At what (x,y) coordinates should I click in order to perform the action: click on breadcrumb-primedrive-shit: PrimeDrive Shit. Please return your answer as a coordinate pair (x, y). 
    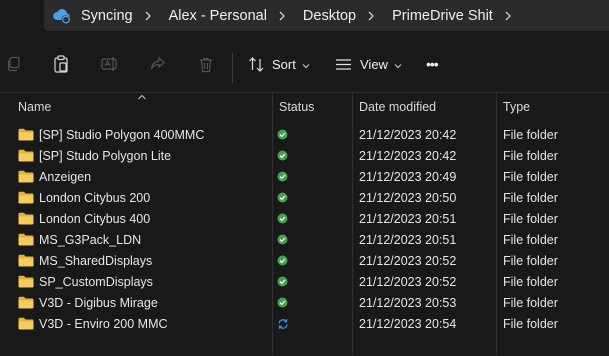
    Looking at the image, I should click on (442, 15).